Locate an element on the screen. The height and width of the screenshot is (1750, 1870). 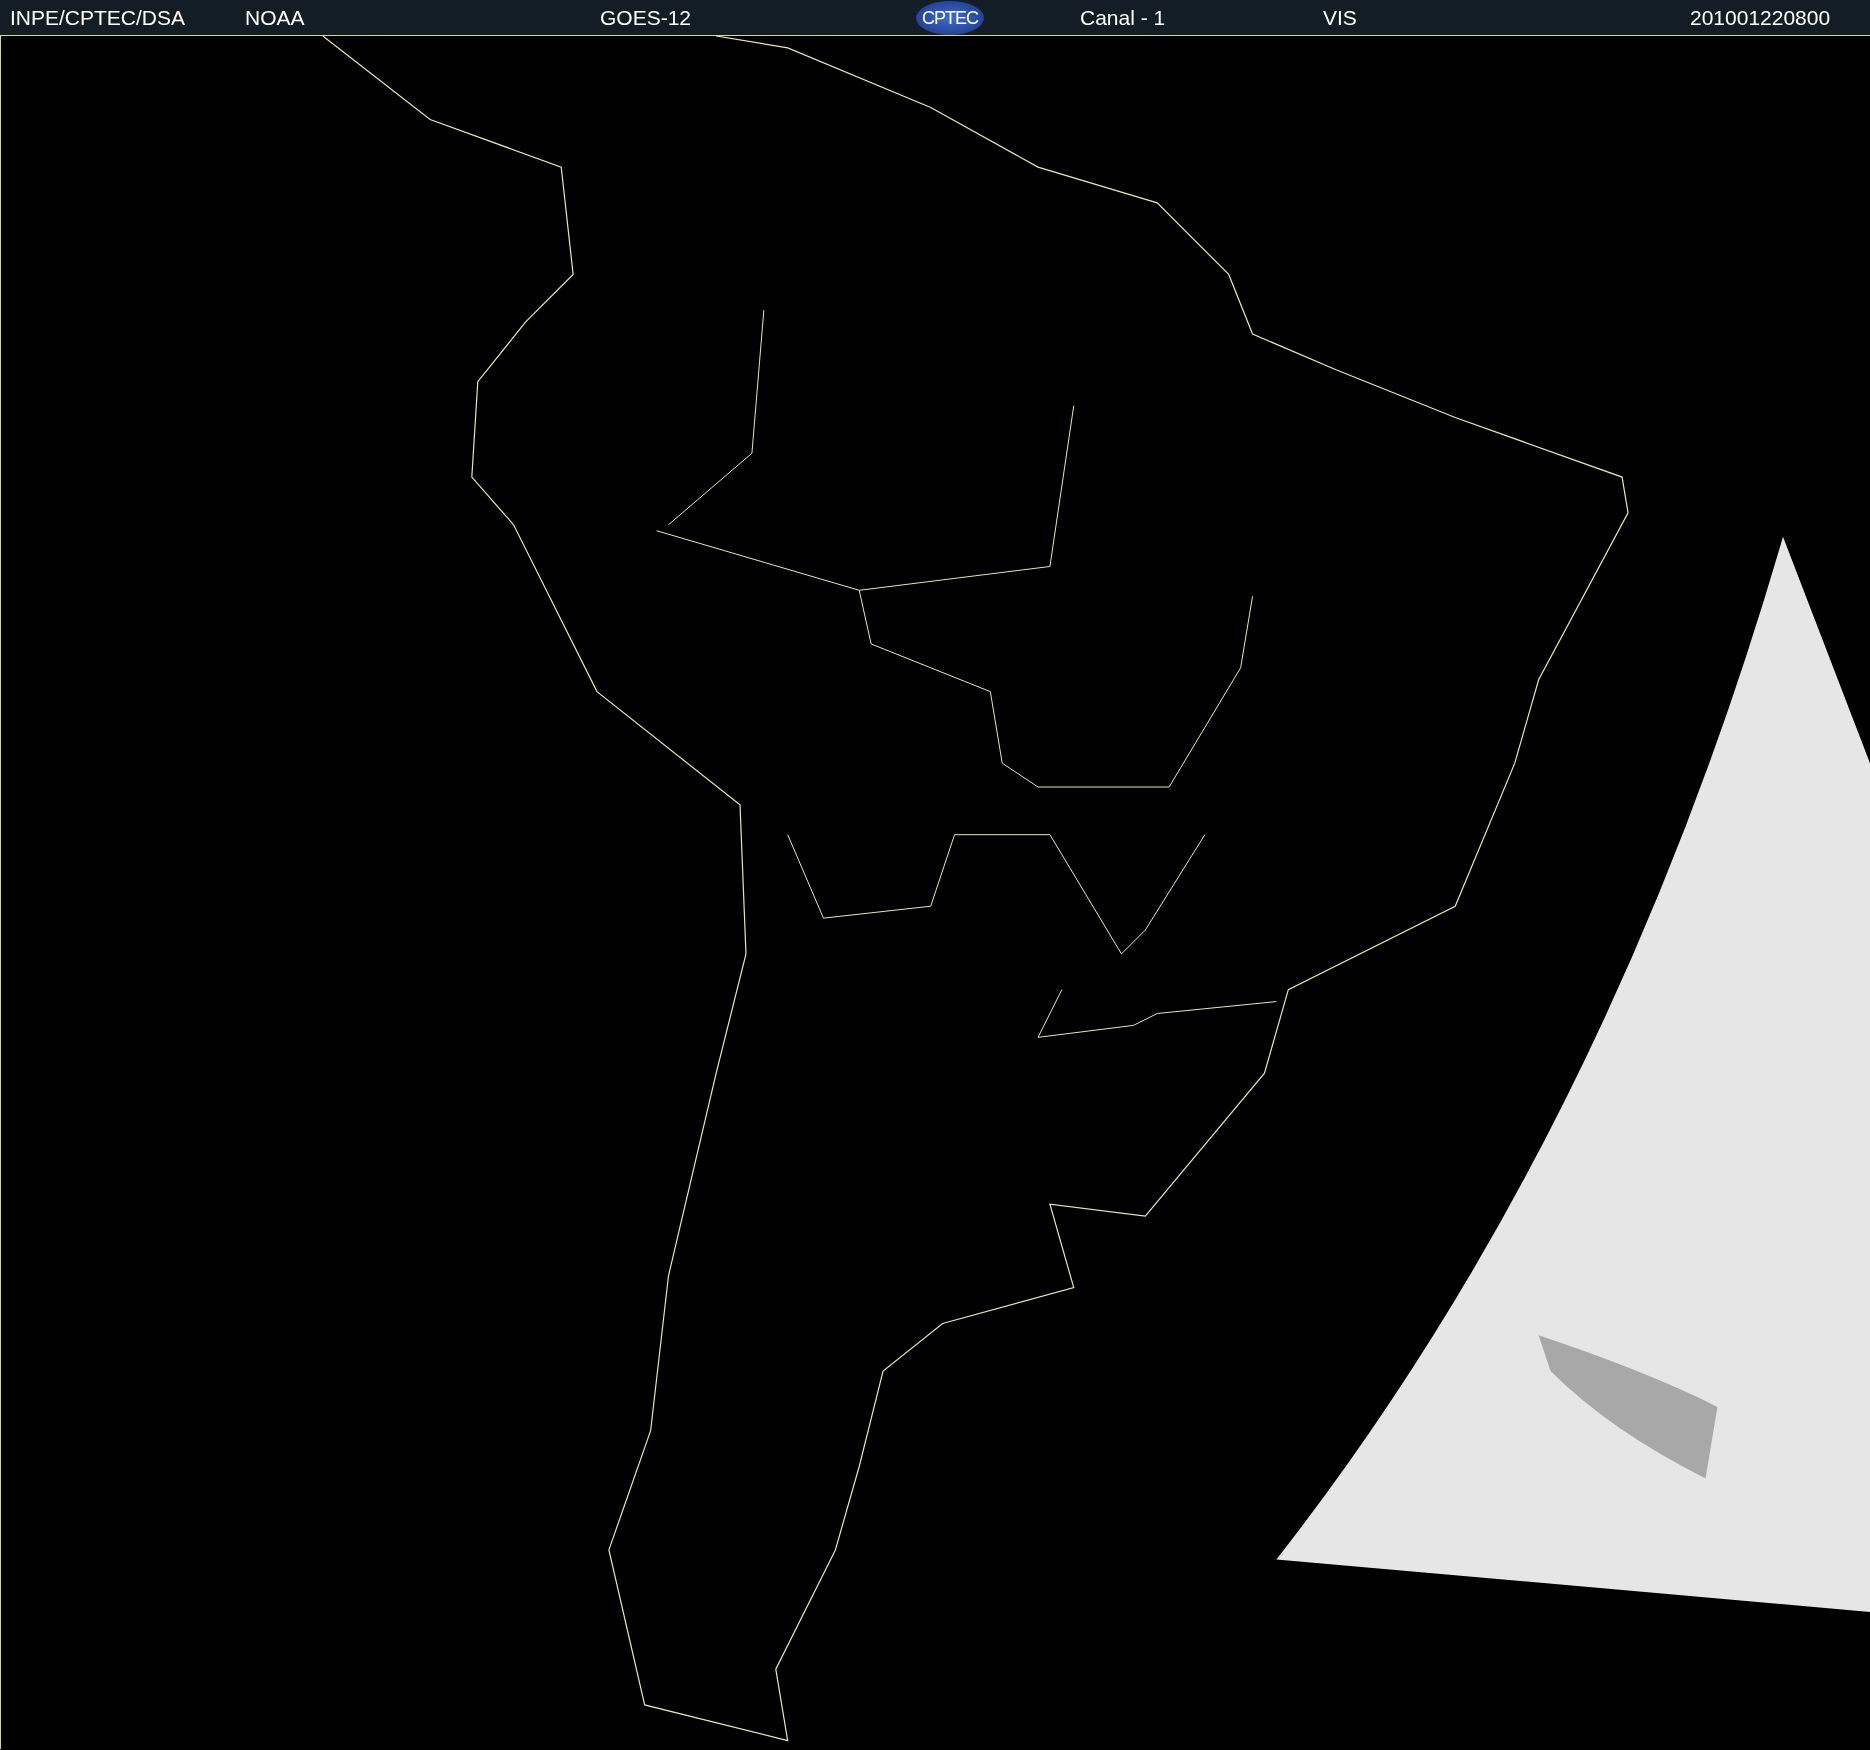
header-label: 201001220800 is located at coordinates (1760, 18).